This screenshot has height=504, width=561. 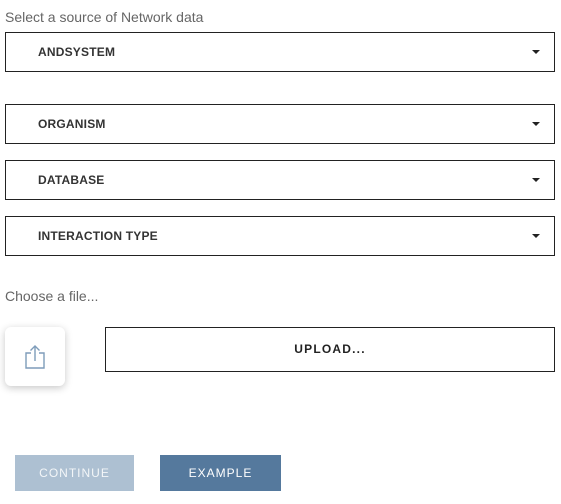 What do you see at coordinates (280, 236) in the screenshot?
I see `interaction-type-select: INTERACTION TYPE` at bounding box center [280, 236].